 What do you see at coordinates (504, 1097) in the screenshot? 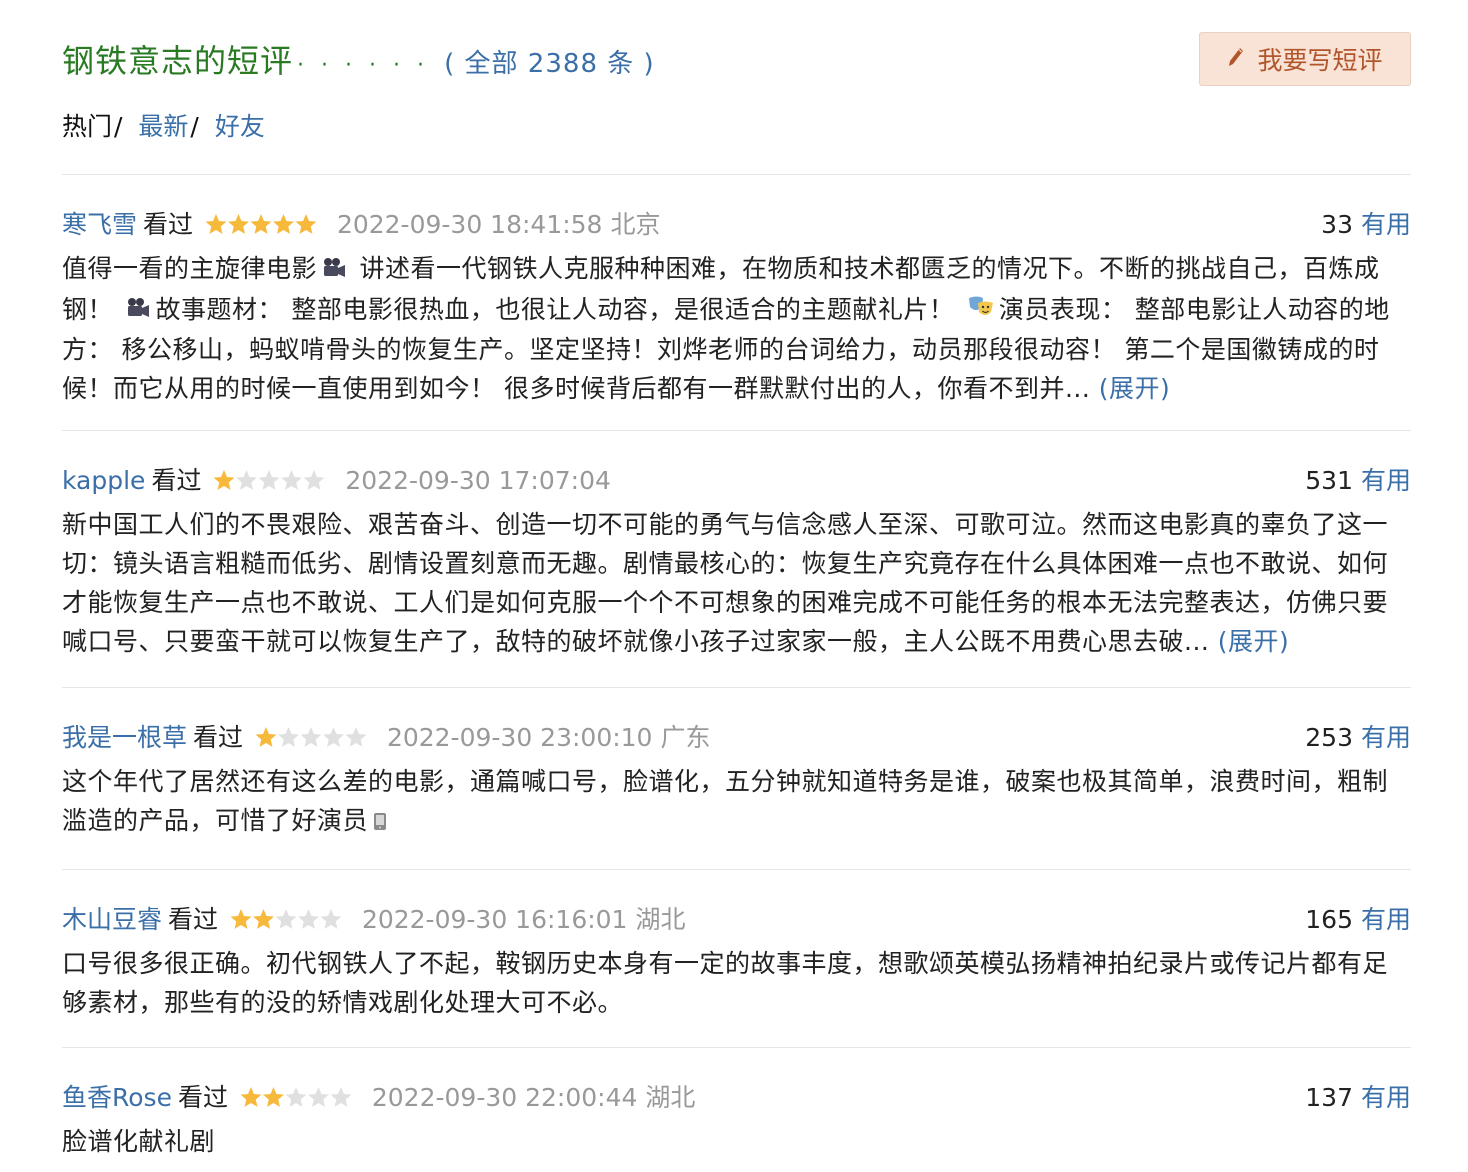
I see `comment-time: 2022-09-30 22:00:44` at bounding box center [504, 1097].